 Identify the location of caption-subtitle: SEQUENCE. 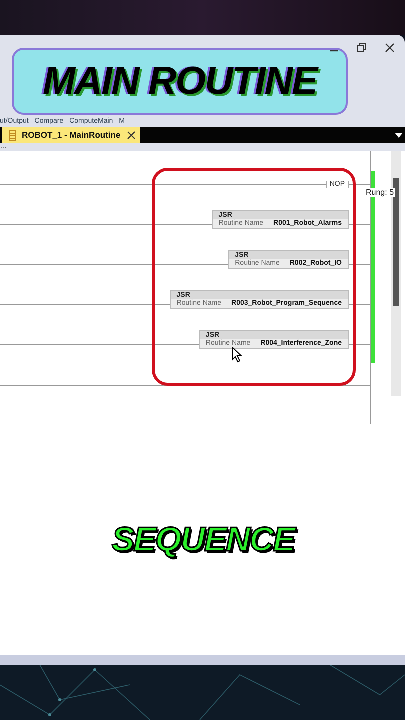
(203, 540).